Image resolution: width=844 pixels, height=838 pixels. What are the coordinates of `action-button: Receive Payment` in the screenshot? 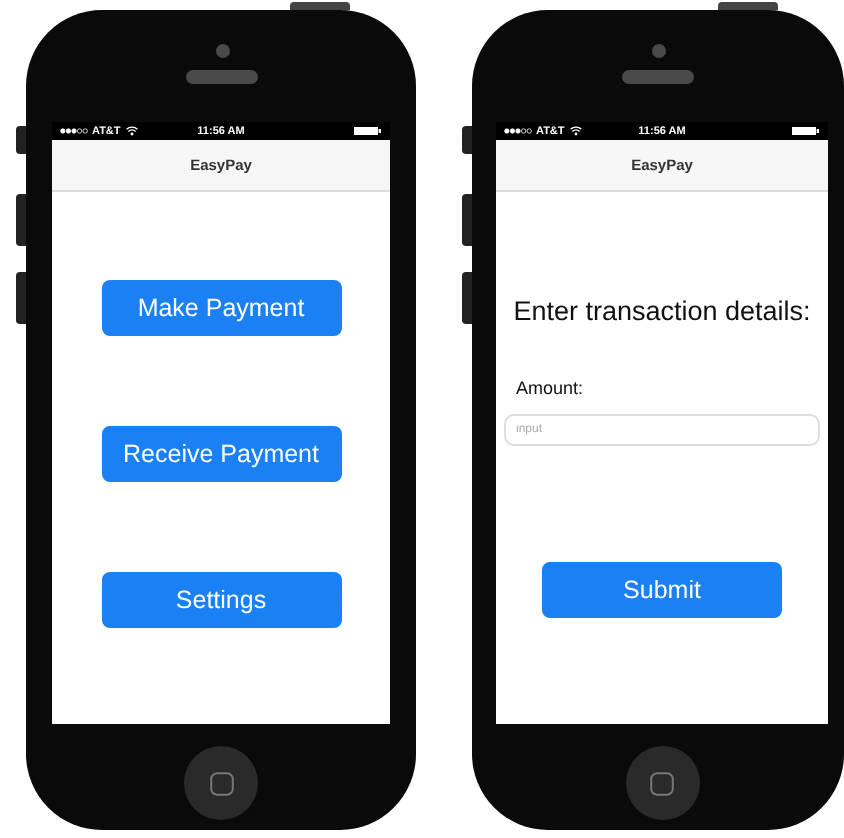 It's located at (221, 454).